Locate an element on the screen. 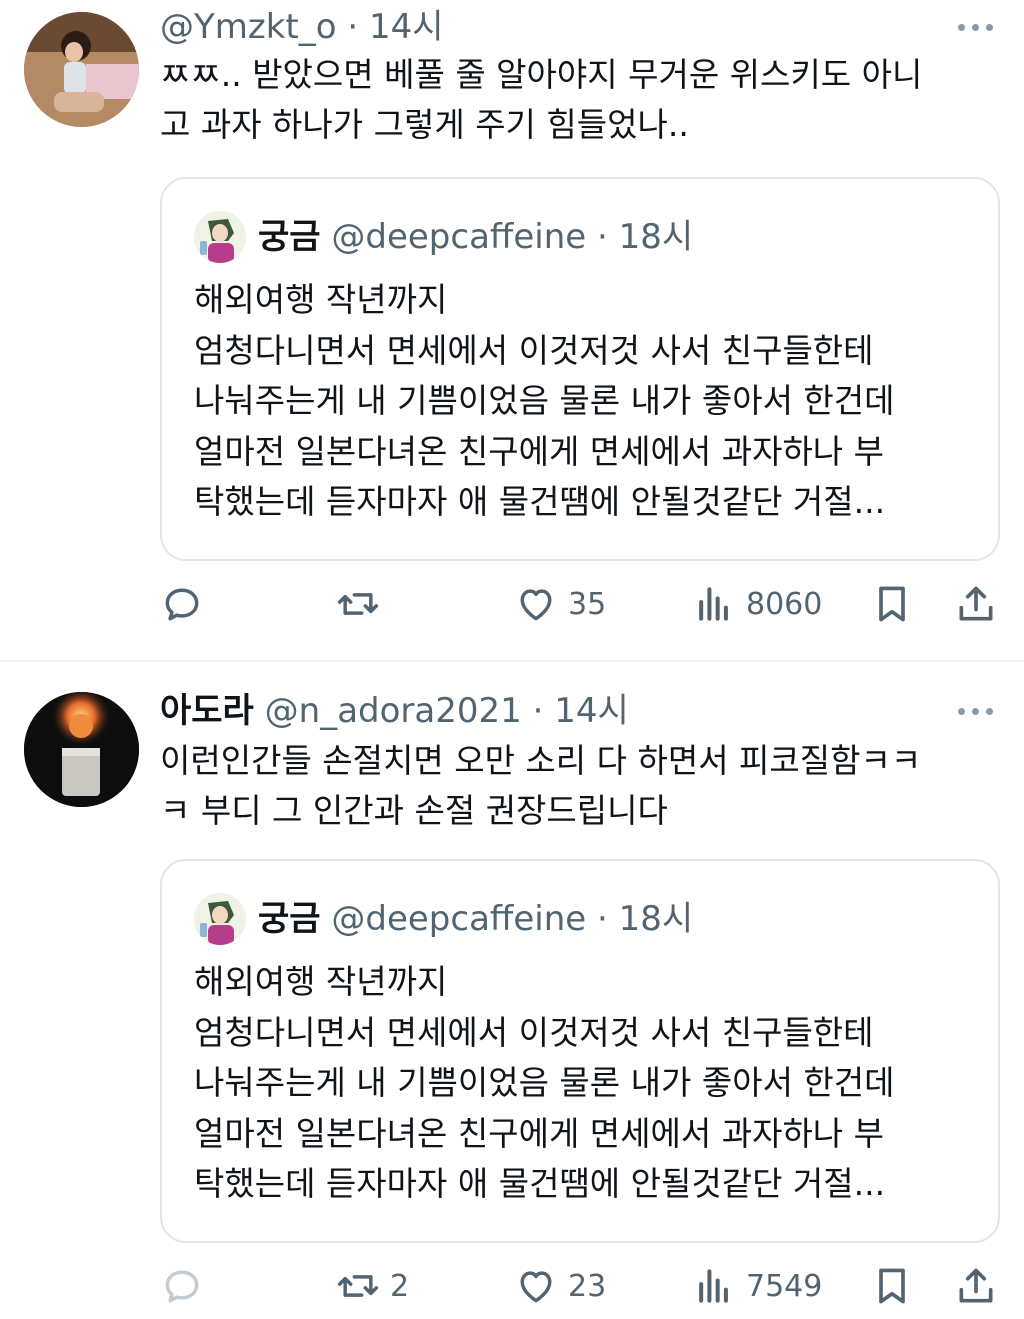 The height and width of the screenshot is (1319, 1024). tweet-header: 아도라 @n_adora2021 · 14시 is located at coordinates (394, 711).